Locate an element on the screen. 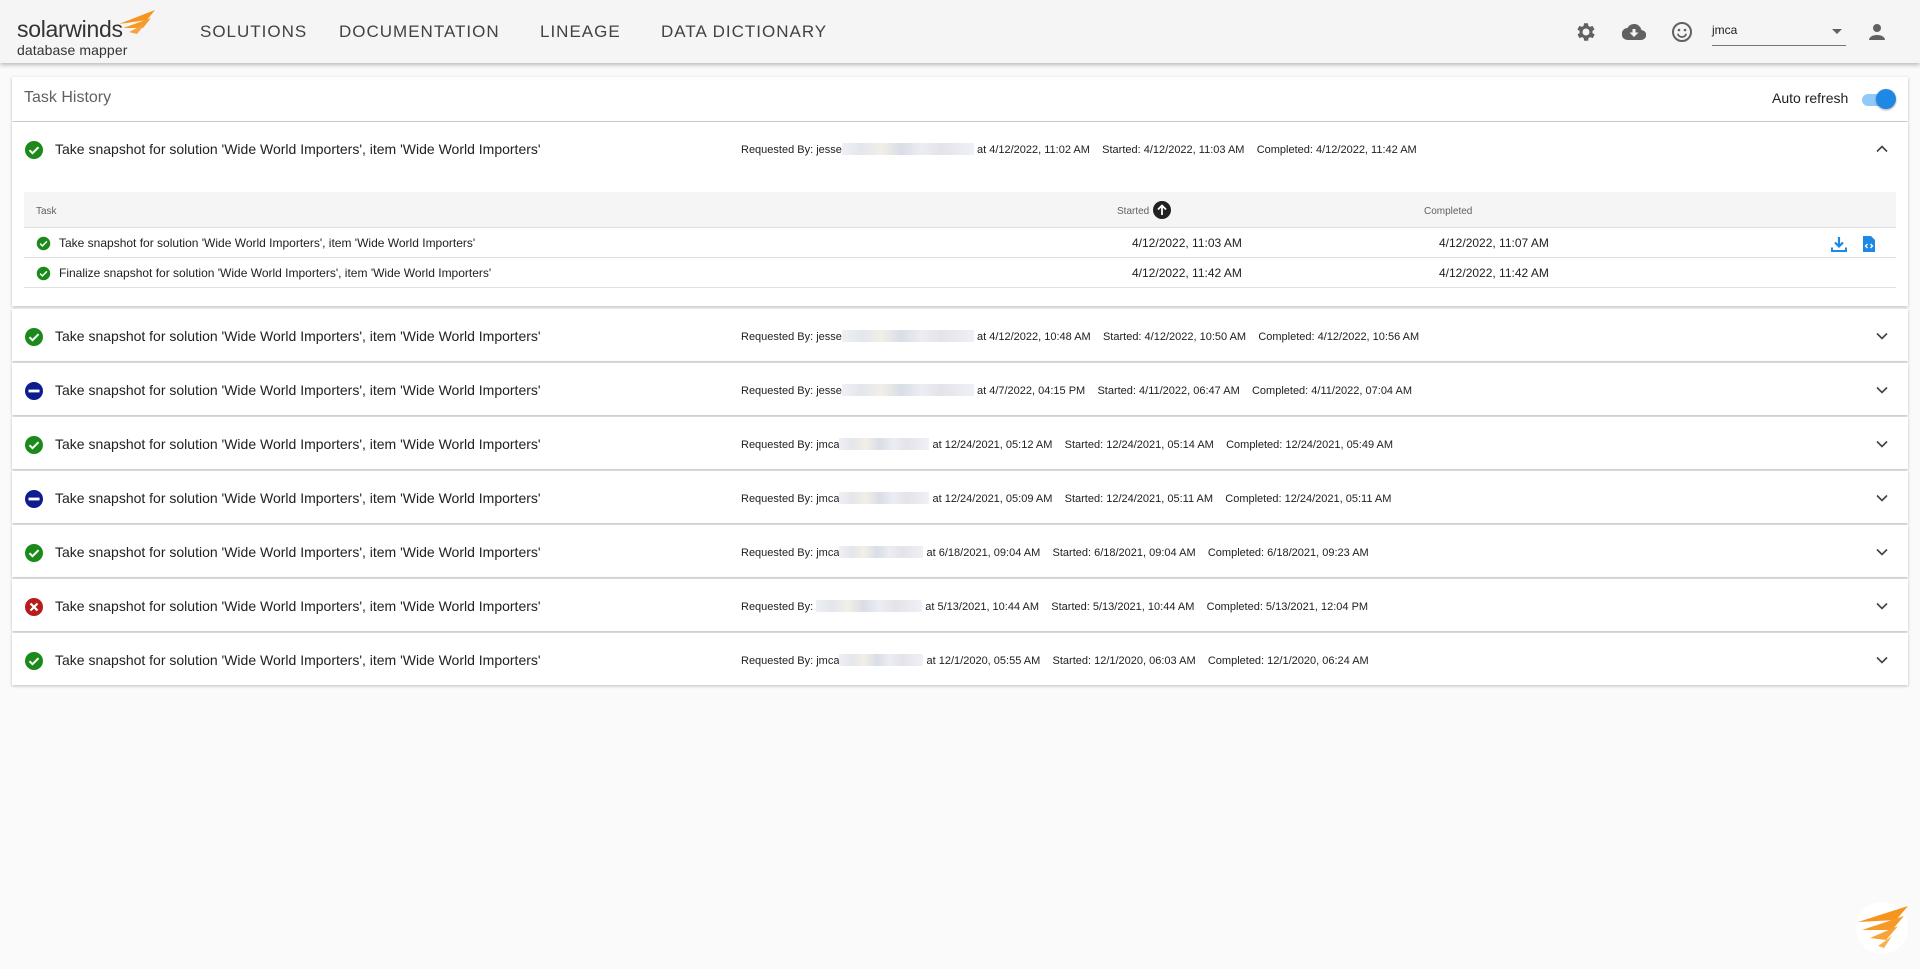  auto-refresh-toggle is located at coordinates (1878, 99).